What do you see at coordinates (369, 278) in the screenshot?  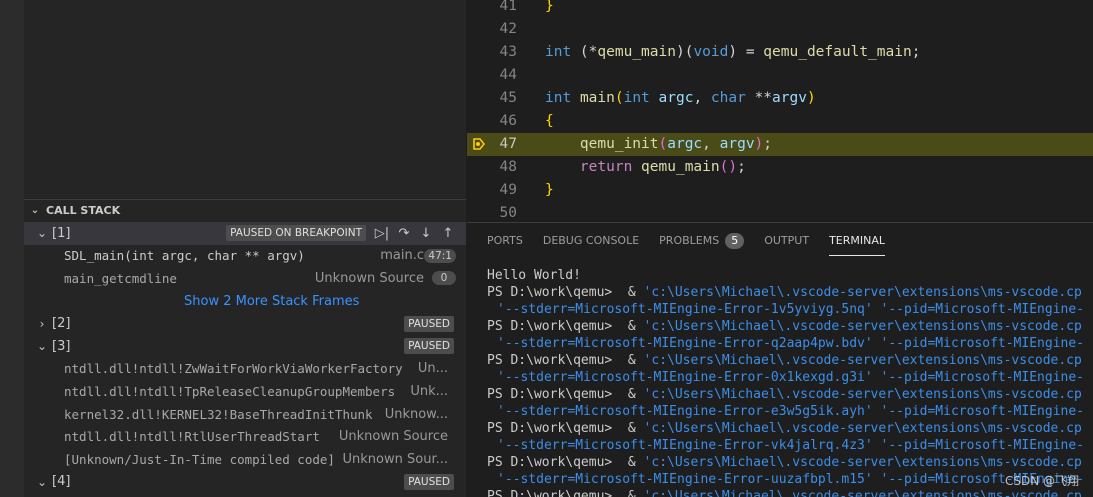 I see `stack-frame-source: Unknown Source` at bounding box center [369, 278].